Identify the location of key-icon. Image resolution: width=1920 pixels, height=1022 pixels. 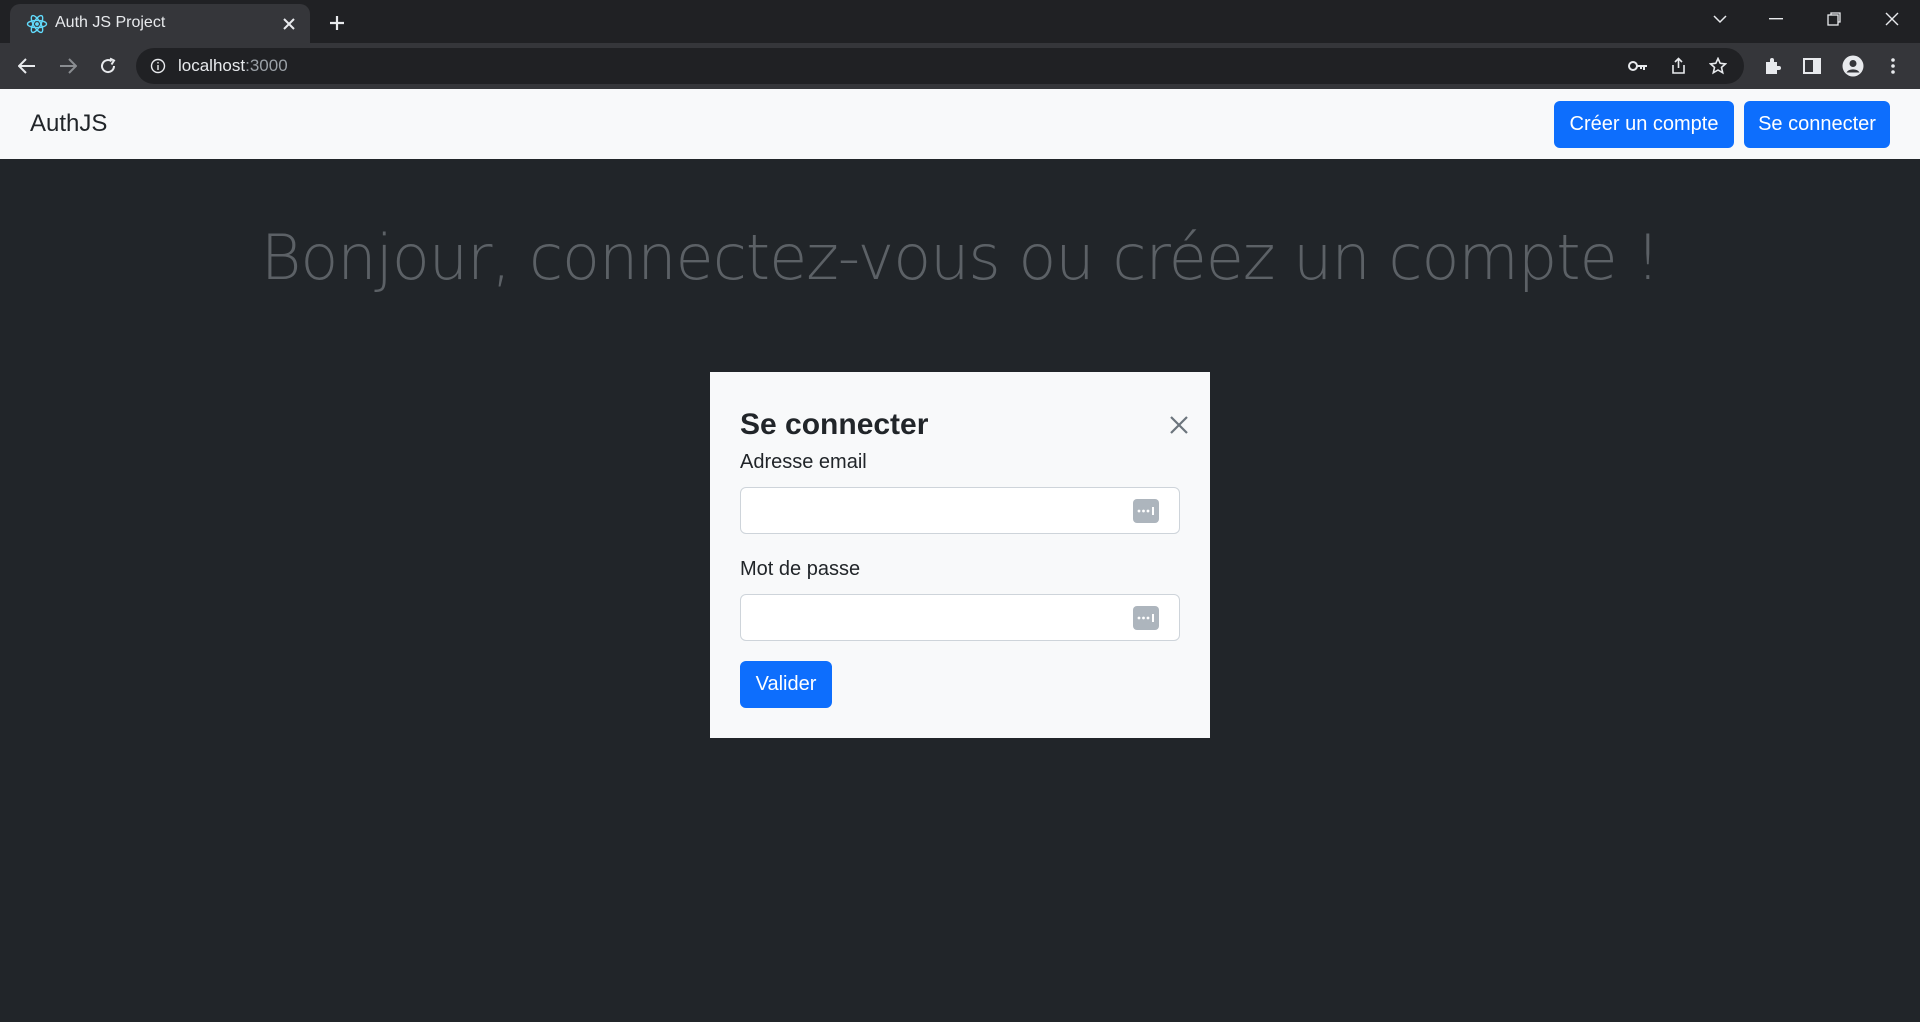
(1638, 66).